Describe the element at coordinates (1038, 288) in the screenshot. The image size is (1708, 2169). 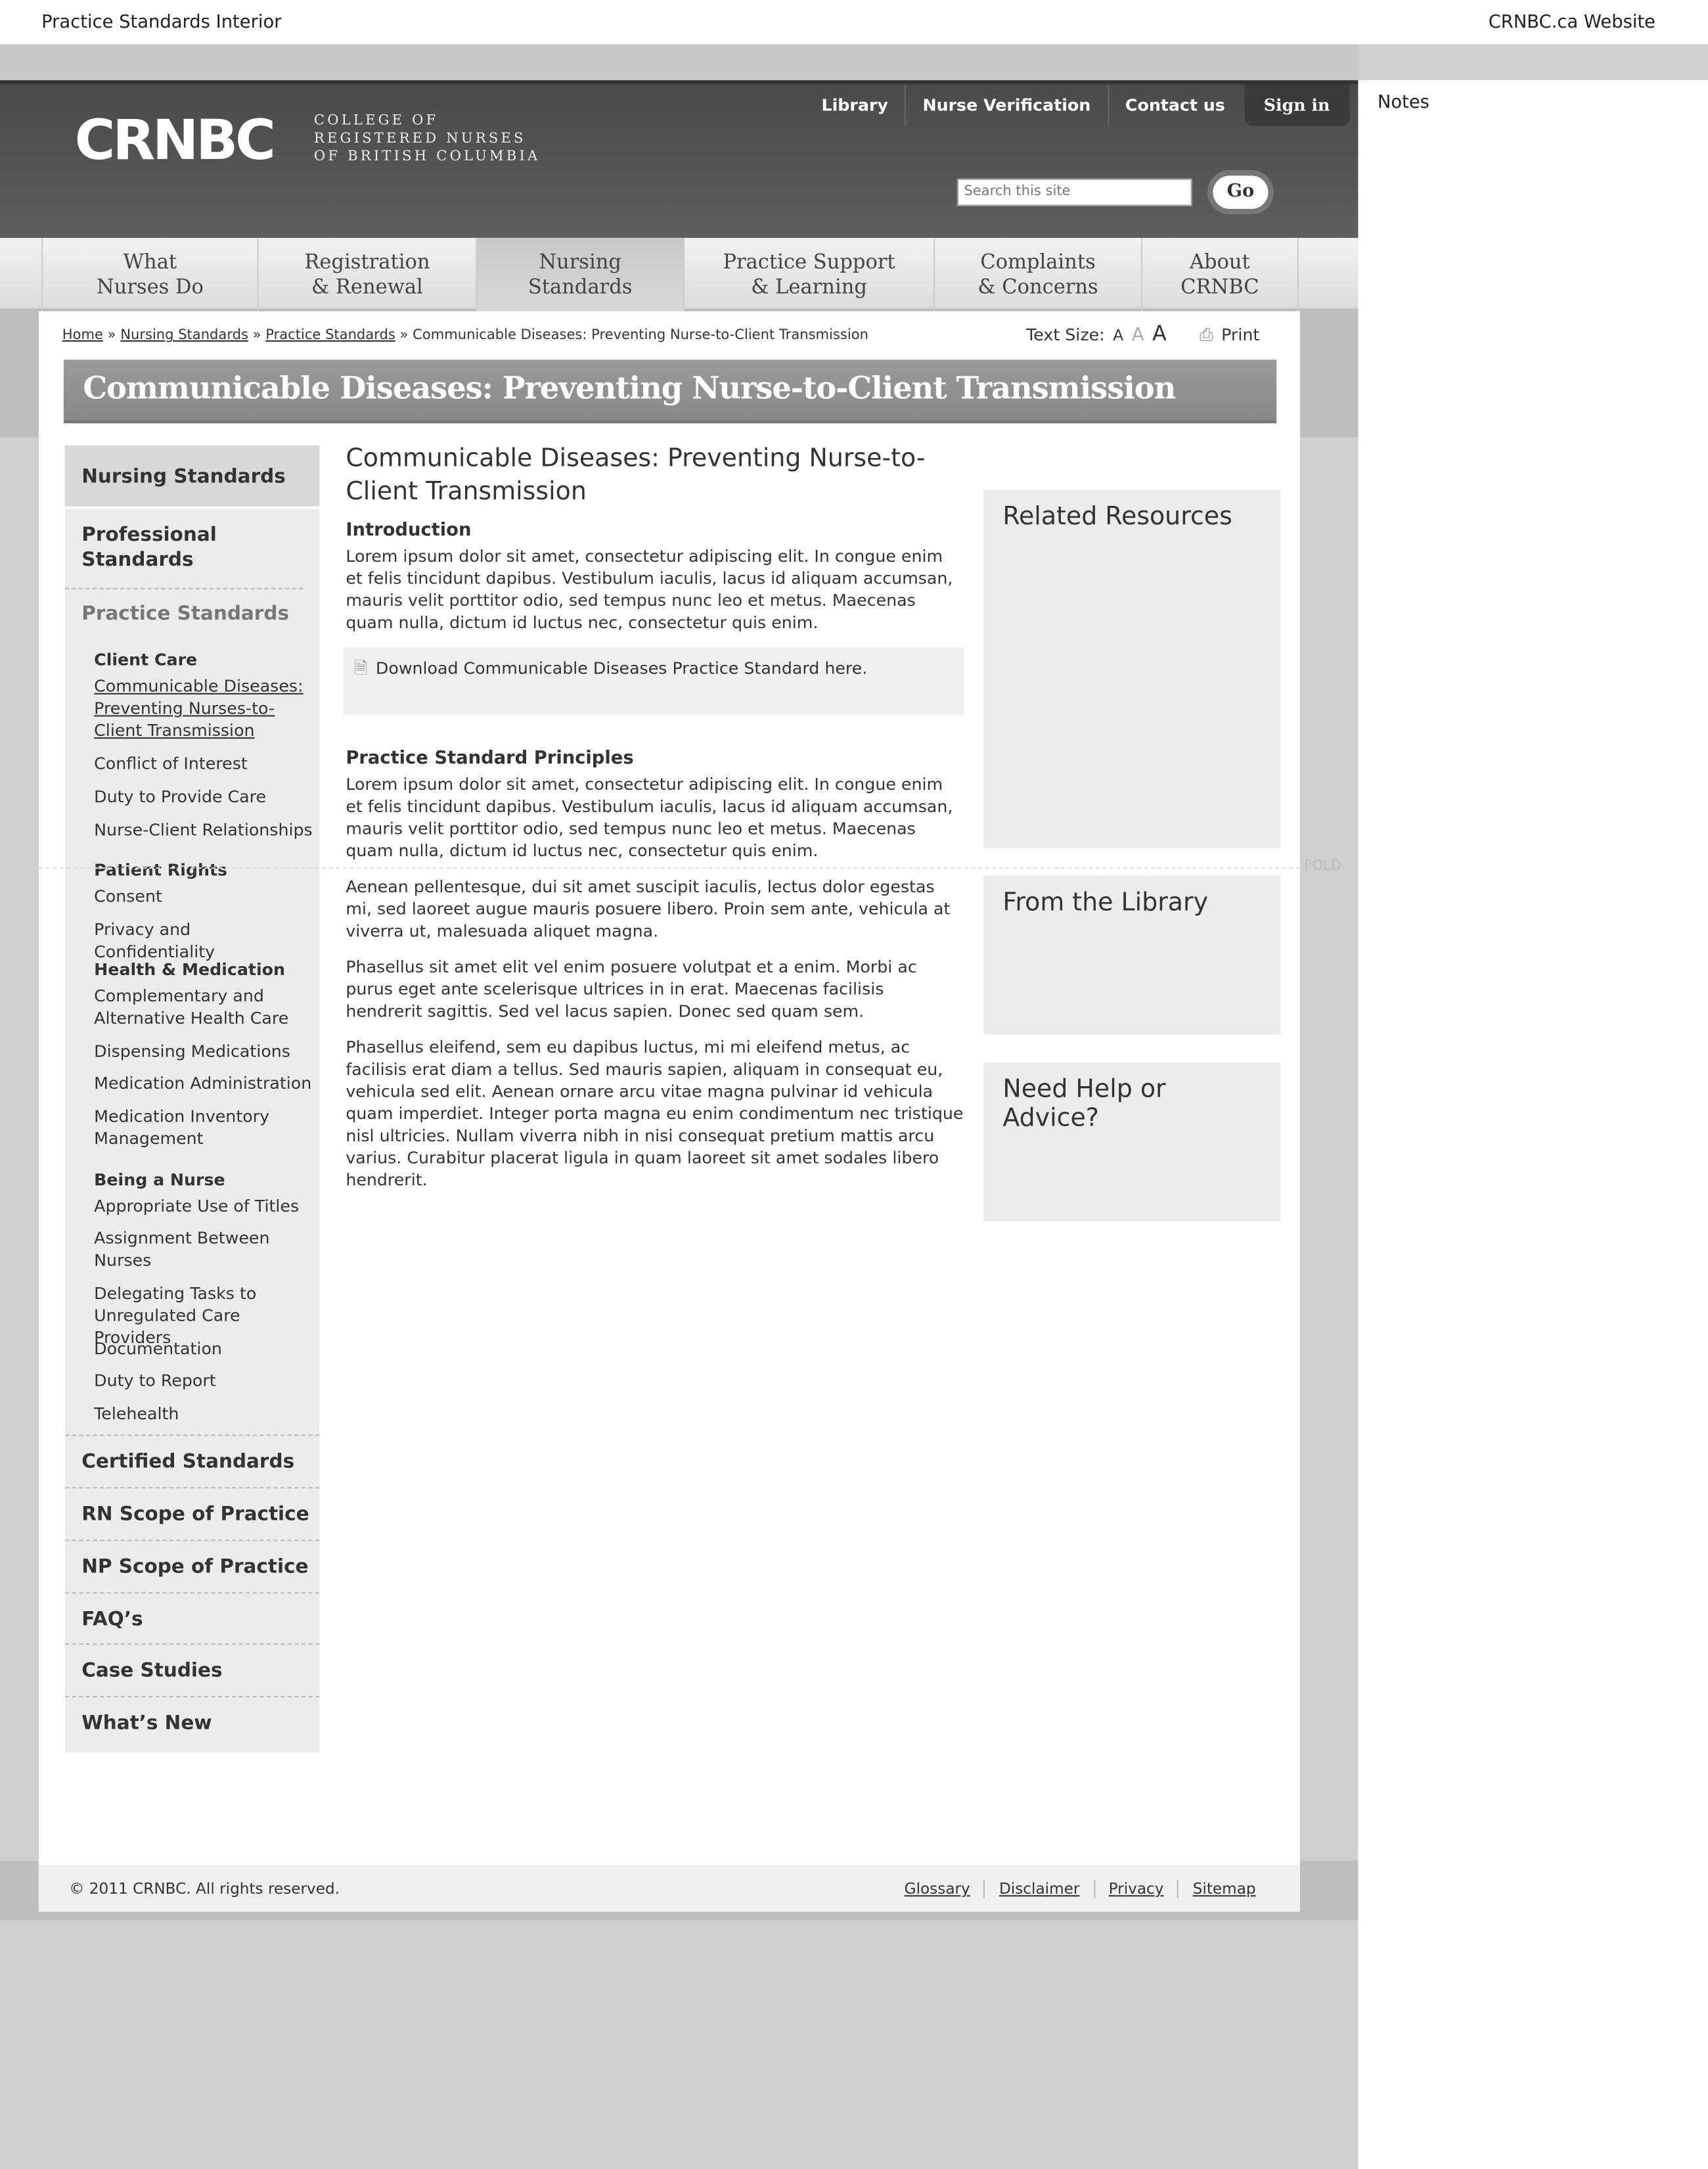
I see `nav-label: & Concerns` at that location.